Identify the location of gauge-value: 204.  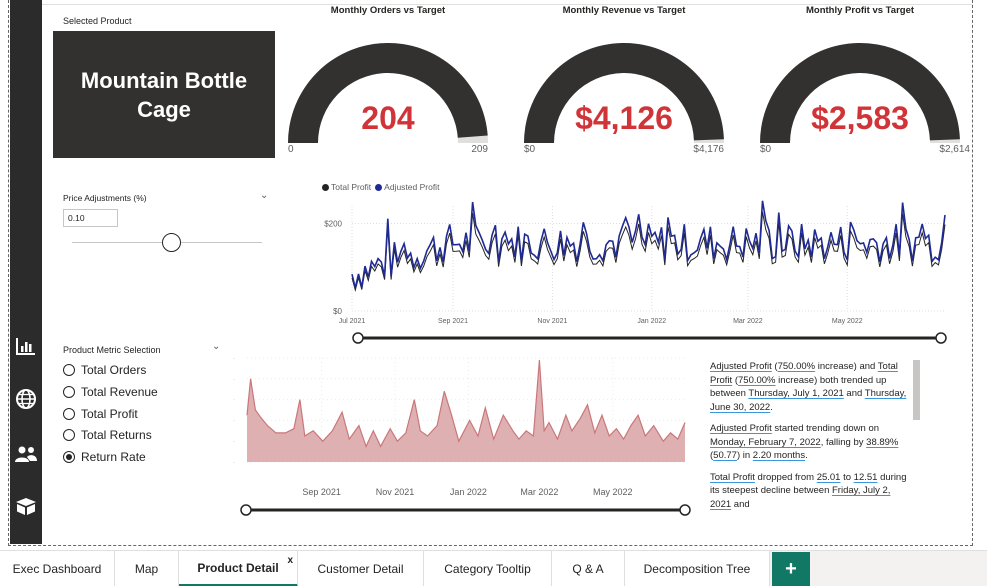
(388, 118).